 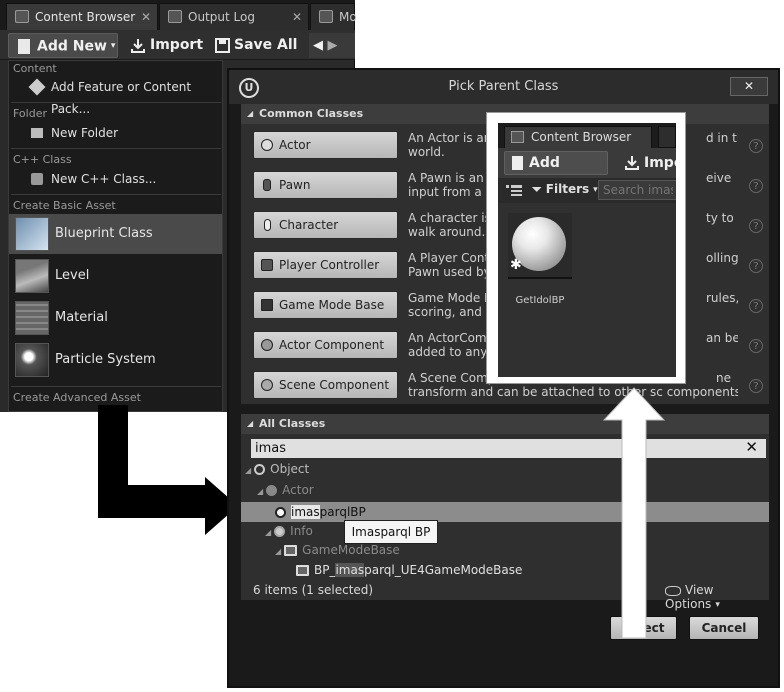 I want to click on desc-line: world., so click(x=426, y=152).